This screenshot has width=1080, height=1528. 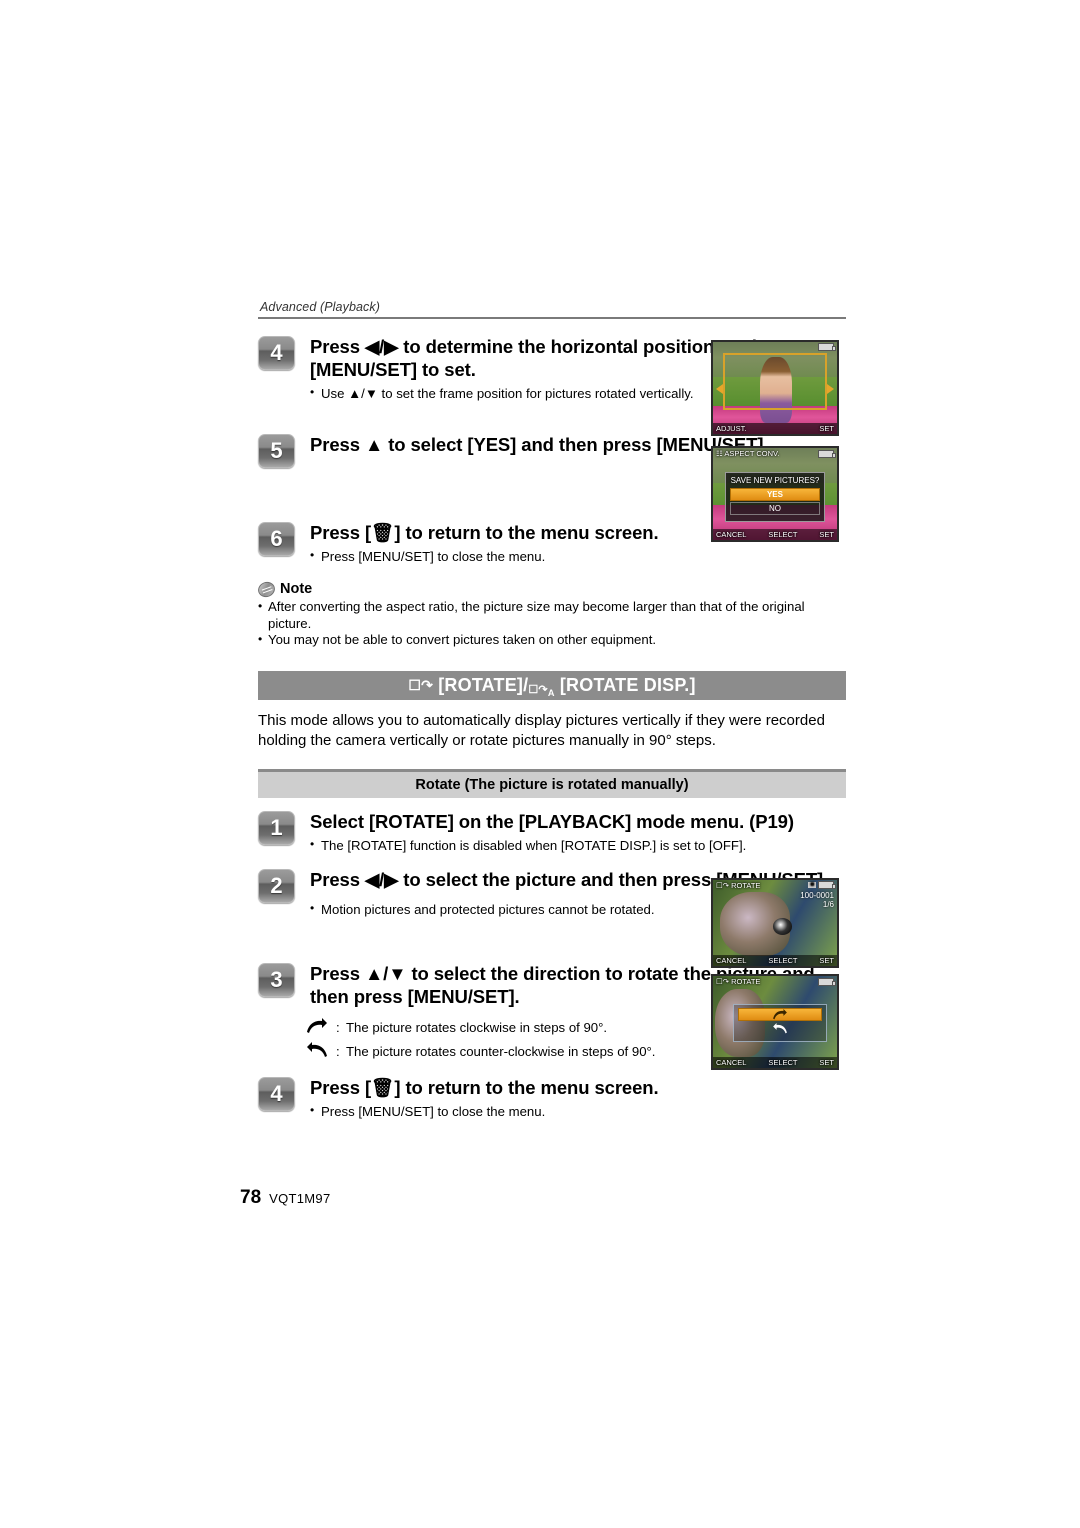 What do you see at coordinates (541, 690) in the screenshot?
I see `rotate-auto-icon: ☐↷A` at bounding box center [541, 690].